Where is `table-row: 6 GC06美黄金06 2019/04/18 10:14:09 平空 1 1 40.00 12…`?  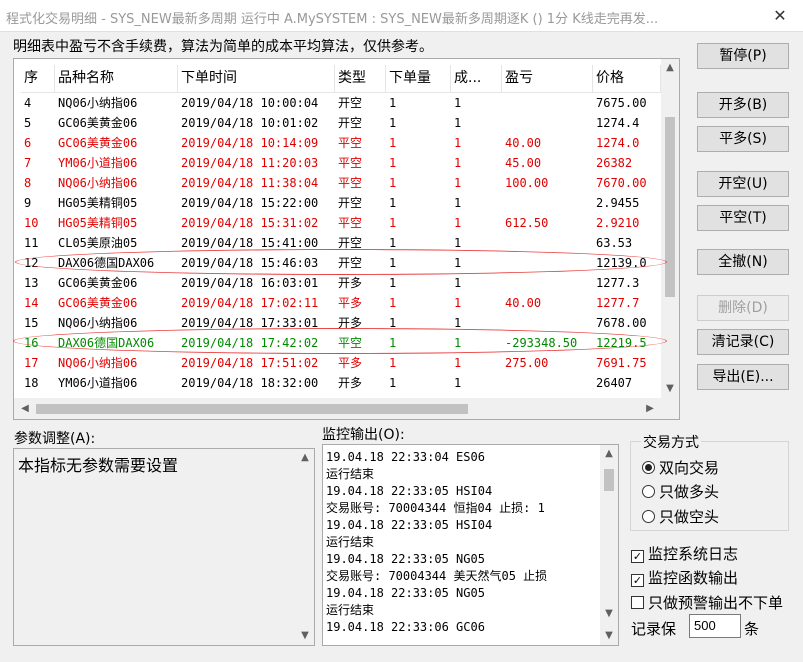 table-row: 6 GC06美黄金06 2019/04/18 10:14:09 平空 1 1 40.00 12… is located at coordinates (341, 143).